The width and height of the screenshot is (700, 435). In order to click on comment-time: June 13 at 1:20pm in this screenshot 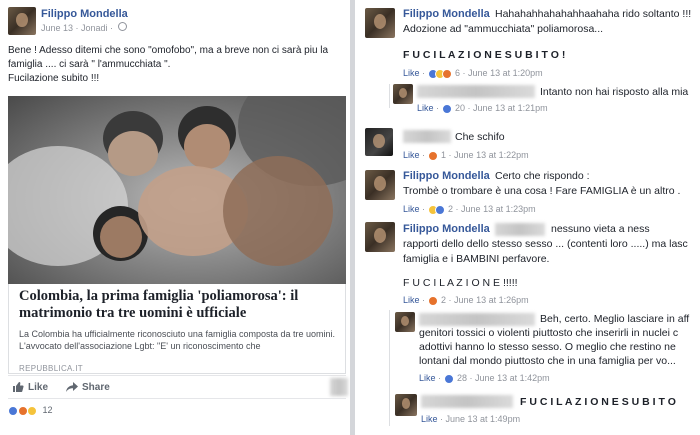, I will do `click(505, 73)`.